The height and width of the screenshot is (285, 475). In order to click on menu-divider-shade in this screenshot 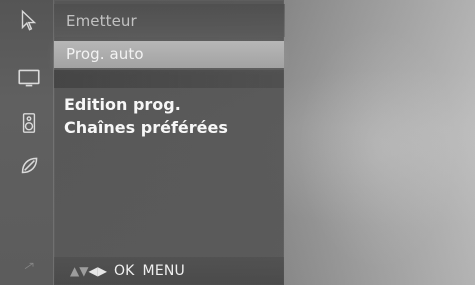, I will do `click(169, 79)`.